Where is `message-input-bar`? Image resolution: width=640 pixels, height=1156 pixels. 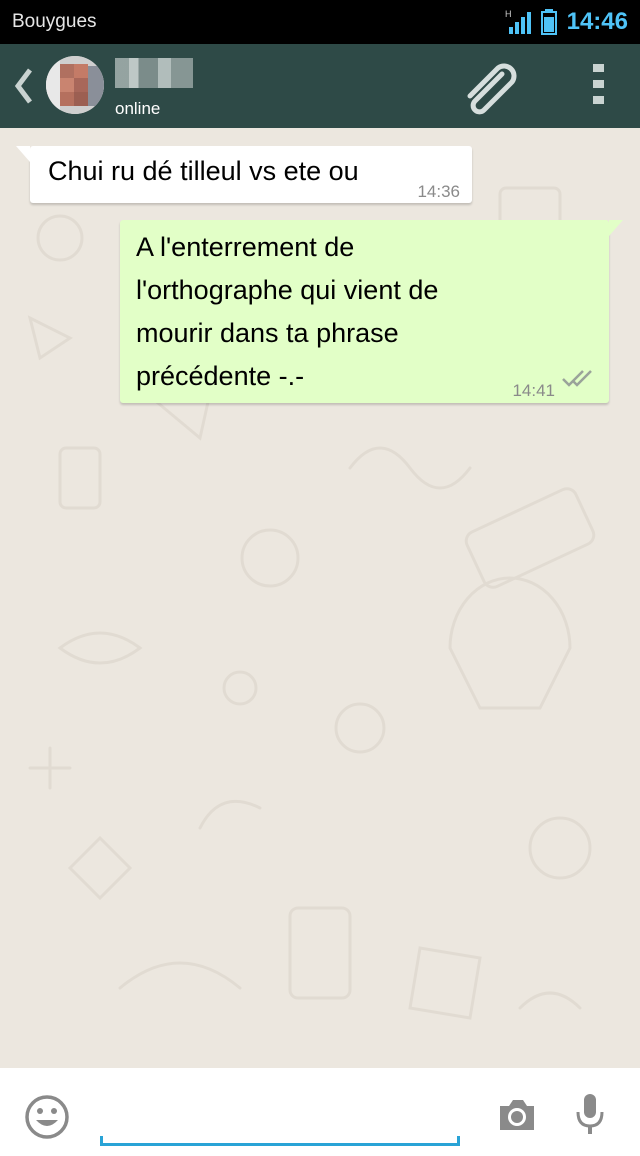
message-input-bar is located at coordinates (320, 1112).